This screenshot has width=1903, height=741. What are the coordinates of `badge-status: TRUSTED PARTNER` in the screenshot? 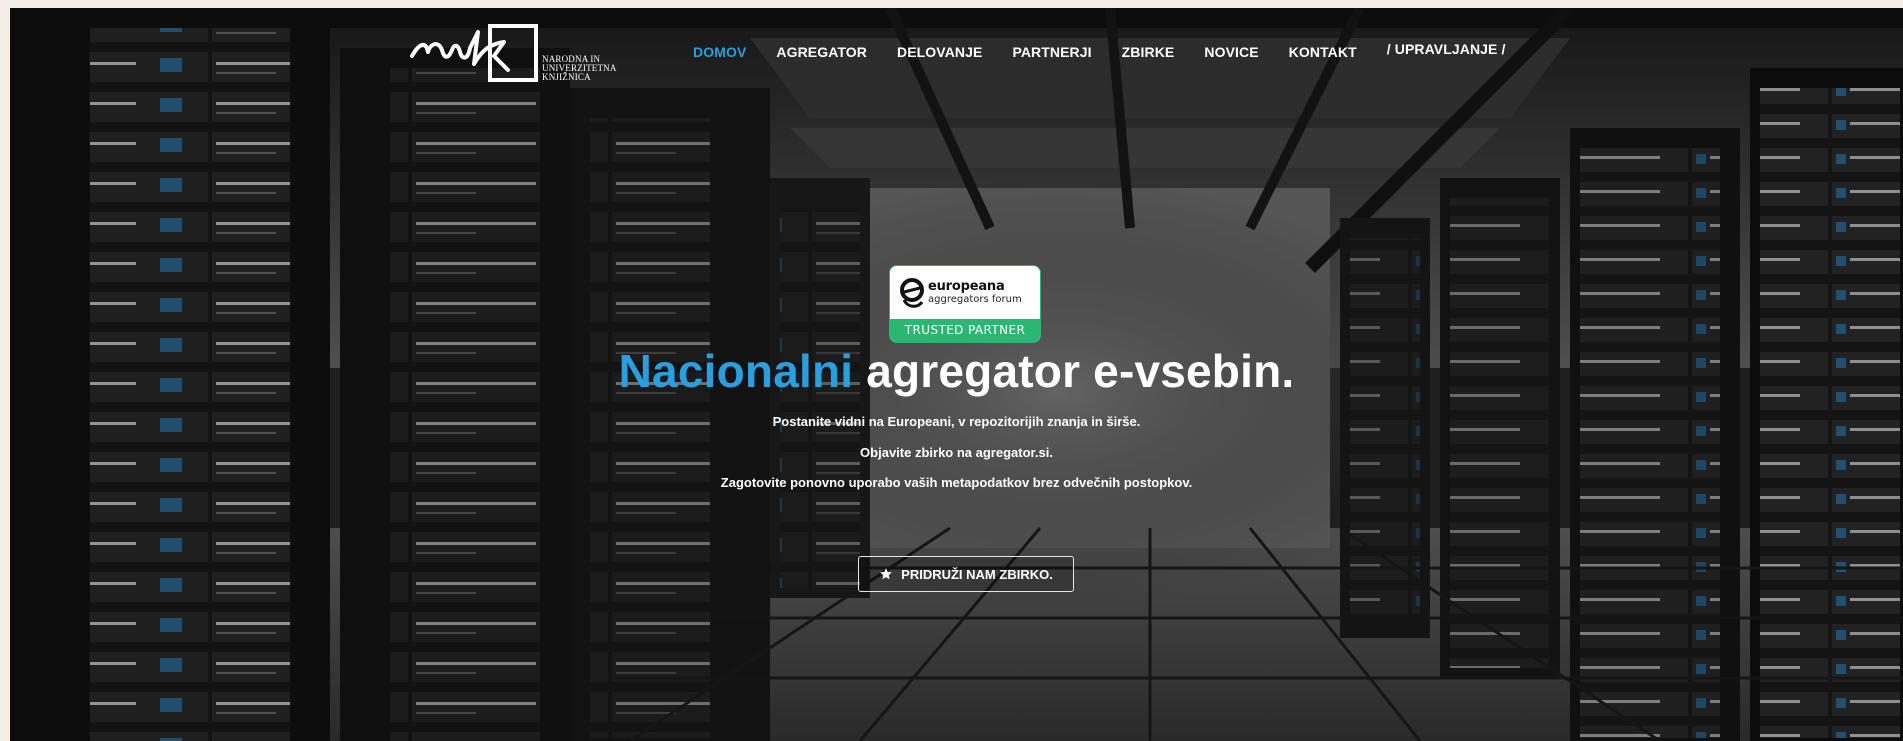 It's located at (965, 330).